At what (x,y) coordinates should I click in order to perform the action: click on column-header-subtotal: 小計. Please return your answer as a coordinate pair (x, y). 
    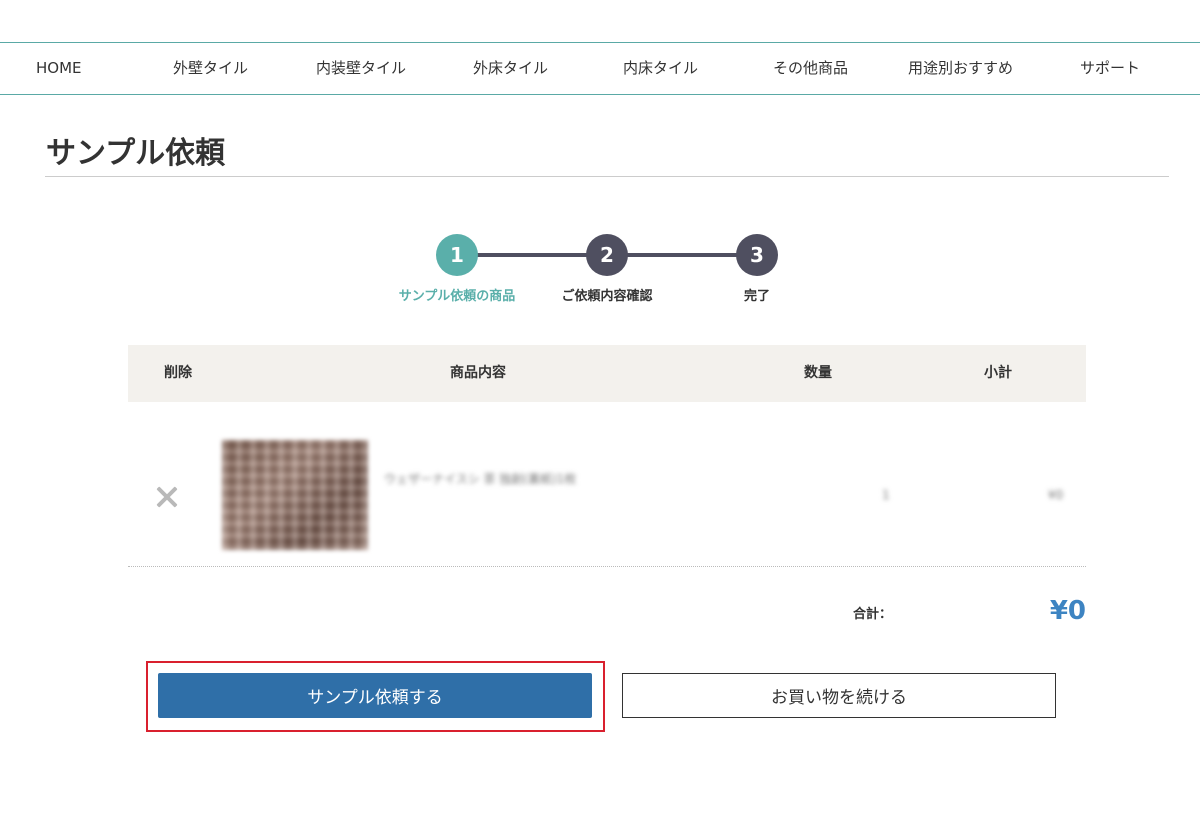
    Looking at the image, I should click on (998, 373).